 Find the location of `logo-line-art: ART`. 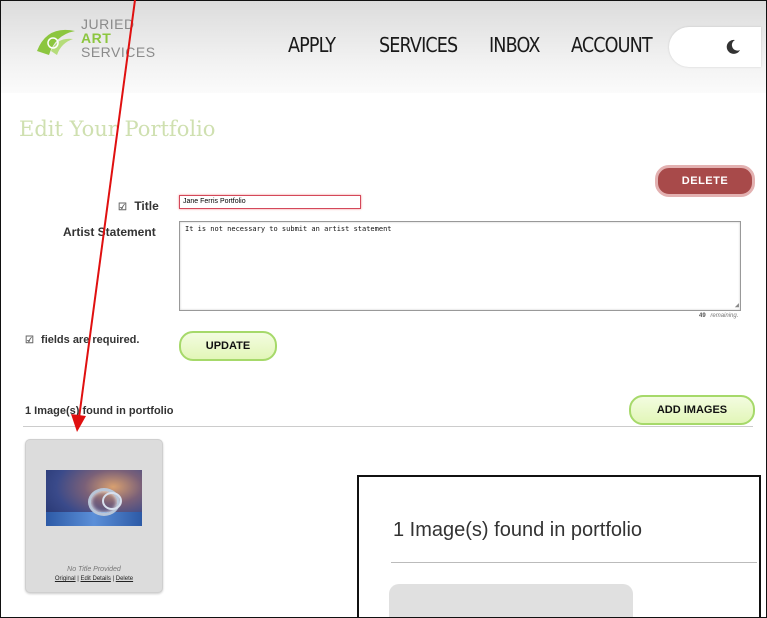

logo-line-art: ART is located at coordinates (96, 38).